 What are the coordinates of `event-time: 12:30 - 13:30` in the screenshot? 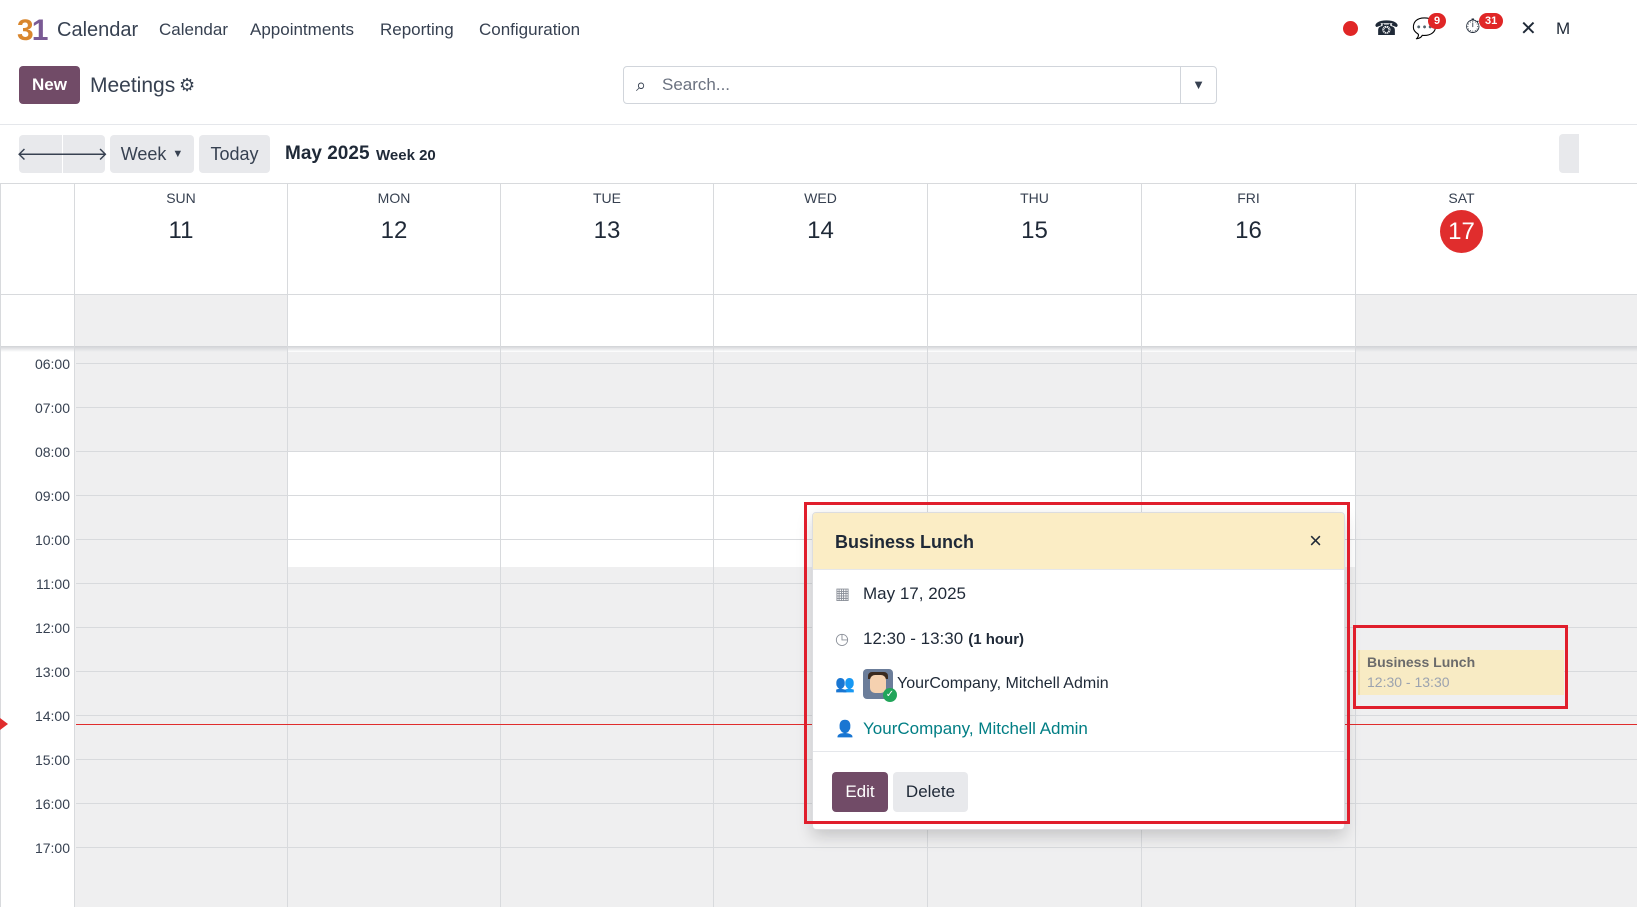 It's located at (1408, 682).